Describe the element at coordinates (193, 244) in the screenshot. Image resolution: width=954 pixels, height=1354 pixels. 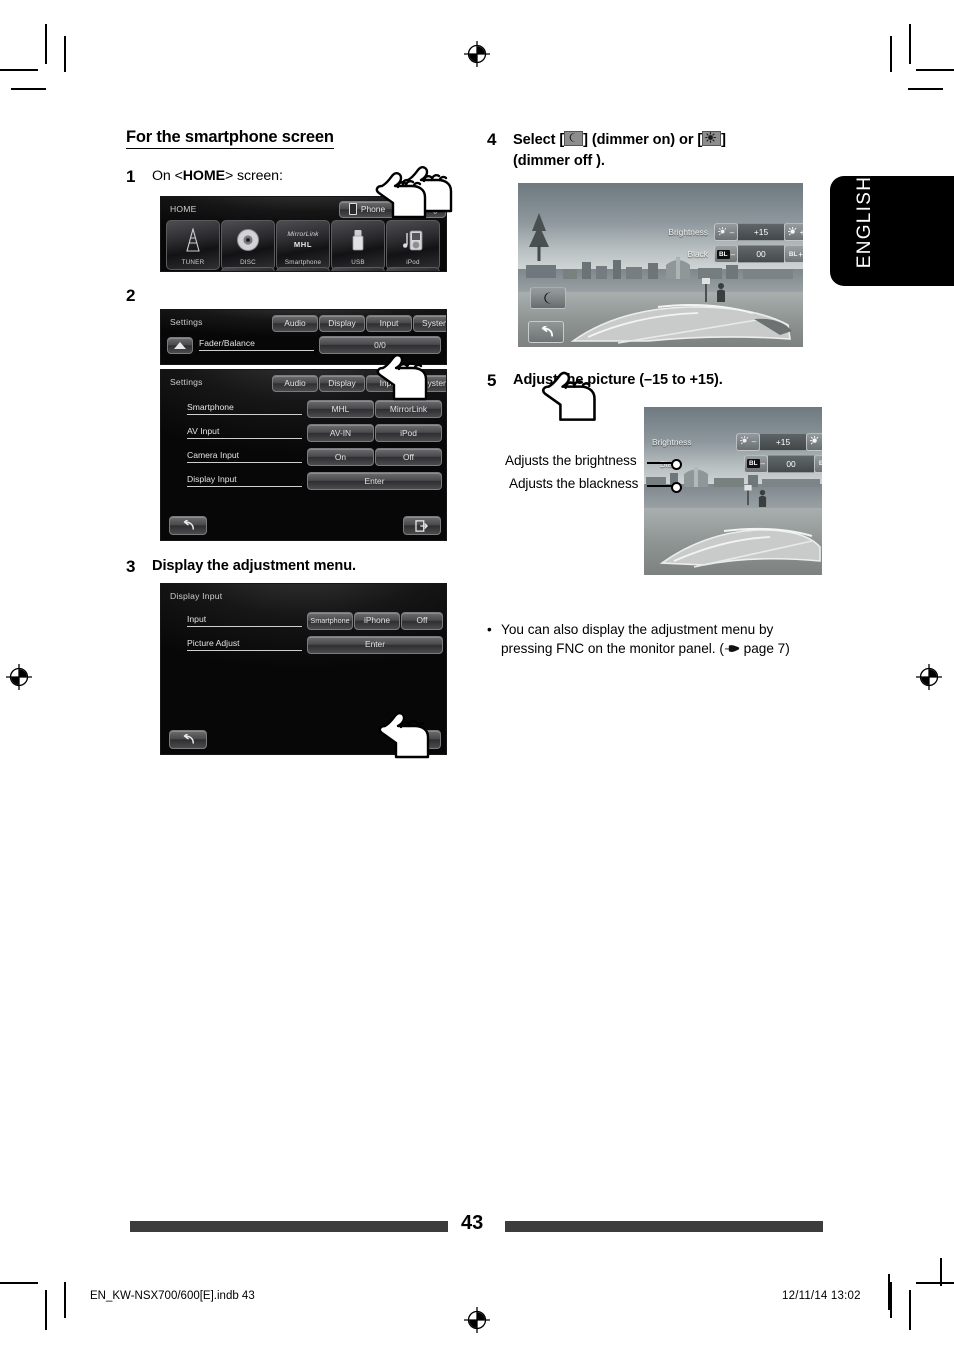
I see `source-tuner: TUNER` at that location.